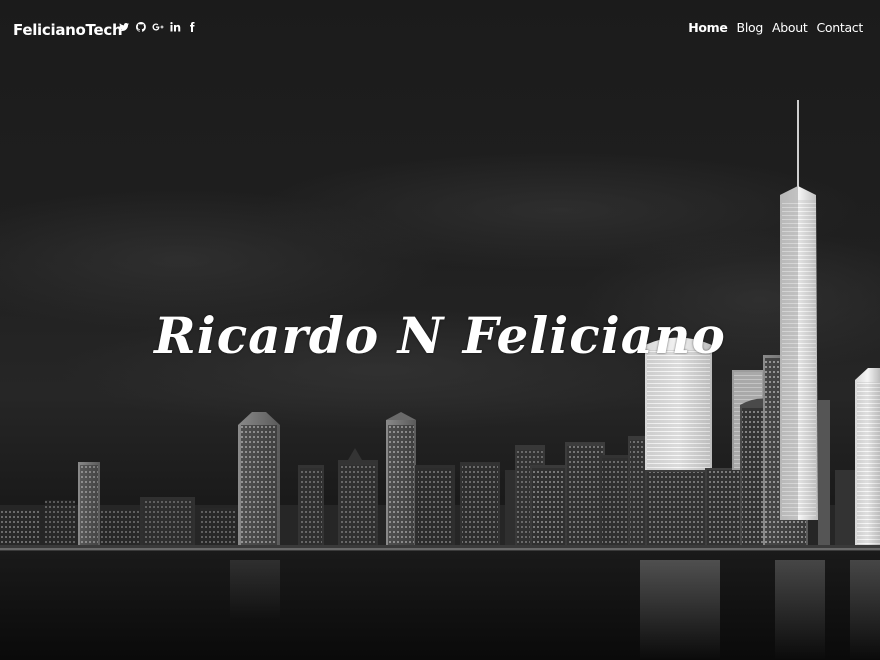  What do you see at coordinates (790, 27) in the screenshot?
I see `nav-link-about: About` at bounding box center [790, 27].